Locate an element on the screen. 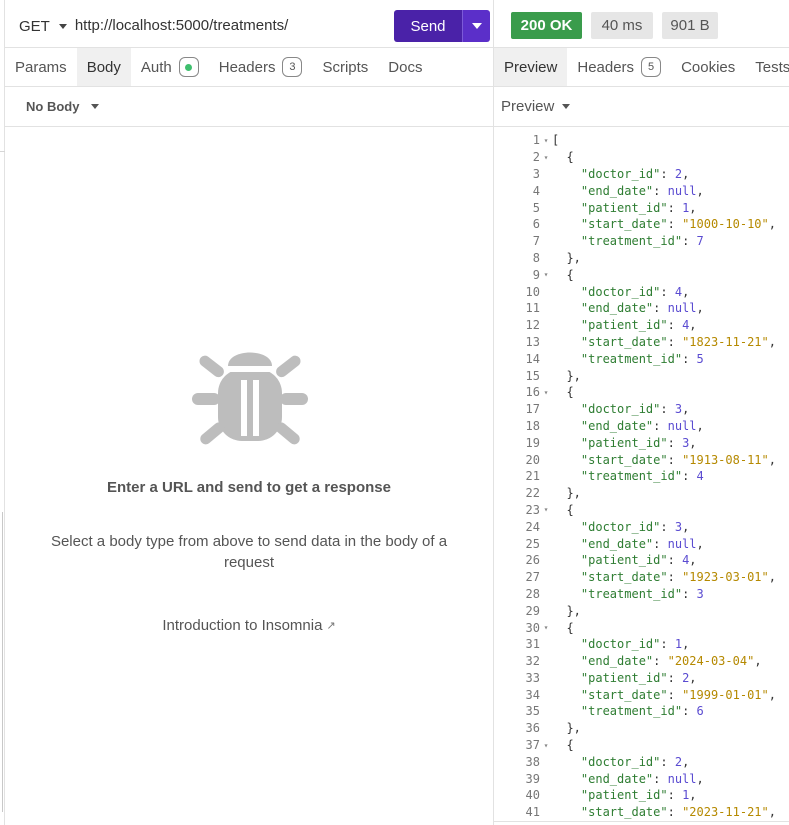 The image size is (789, 825). code-line: 37 ▾ { is located at coordinates (641, 745).